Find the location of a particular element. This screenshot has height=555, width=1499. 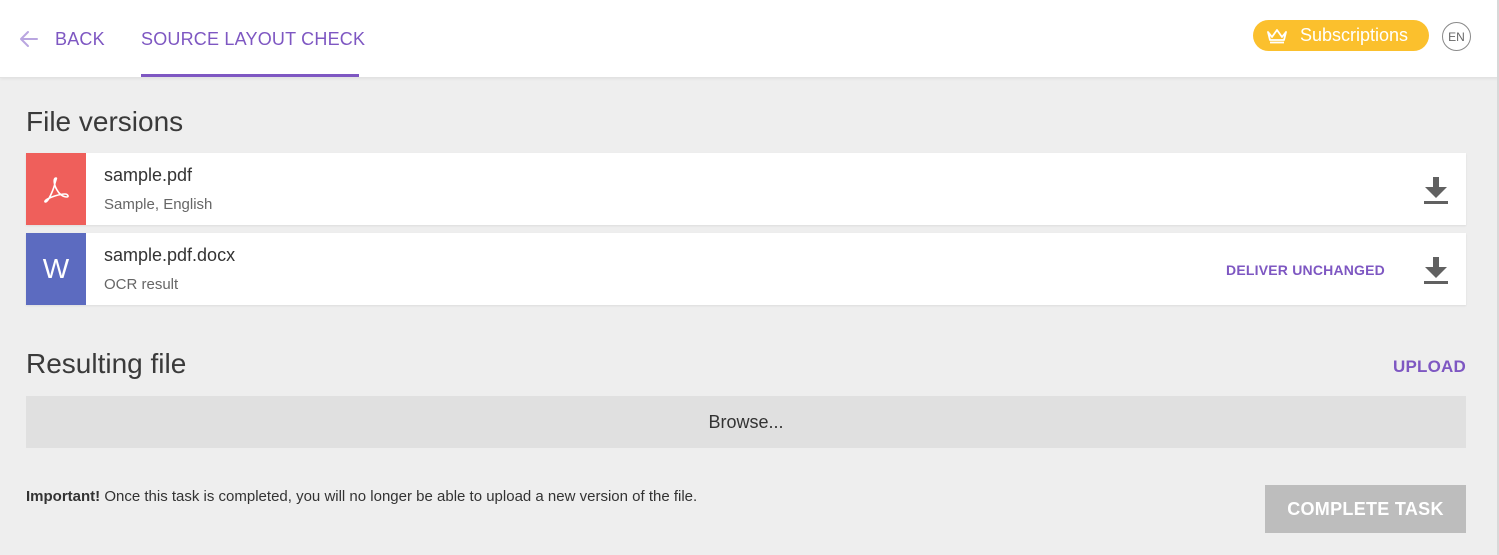

deliver-unchanged-button: DELIVER UNCHANGED is located at coordinates (1305, 270).